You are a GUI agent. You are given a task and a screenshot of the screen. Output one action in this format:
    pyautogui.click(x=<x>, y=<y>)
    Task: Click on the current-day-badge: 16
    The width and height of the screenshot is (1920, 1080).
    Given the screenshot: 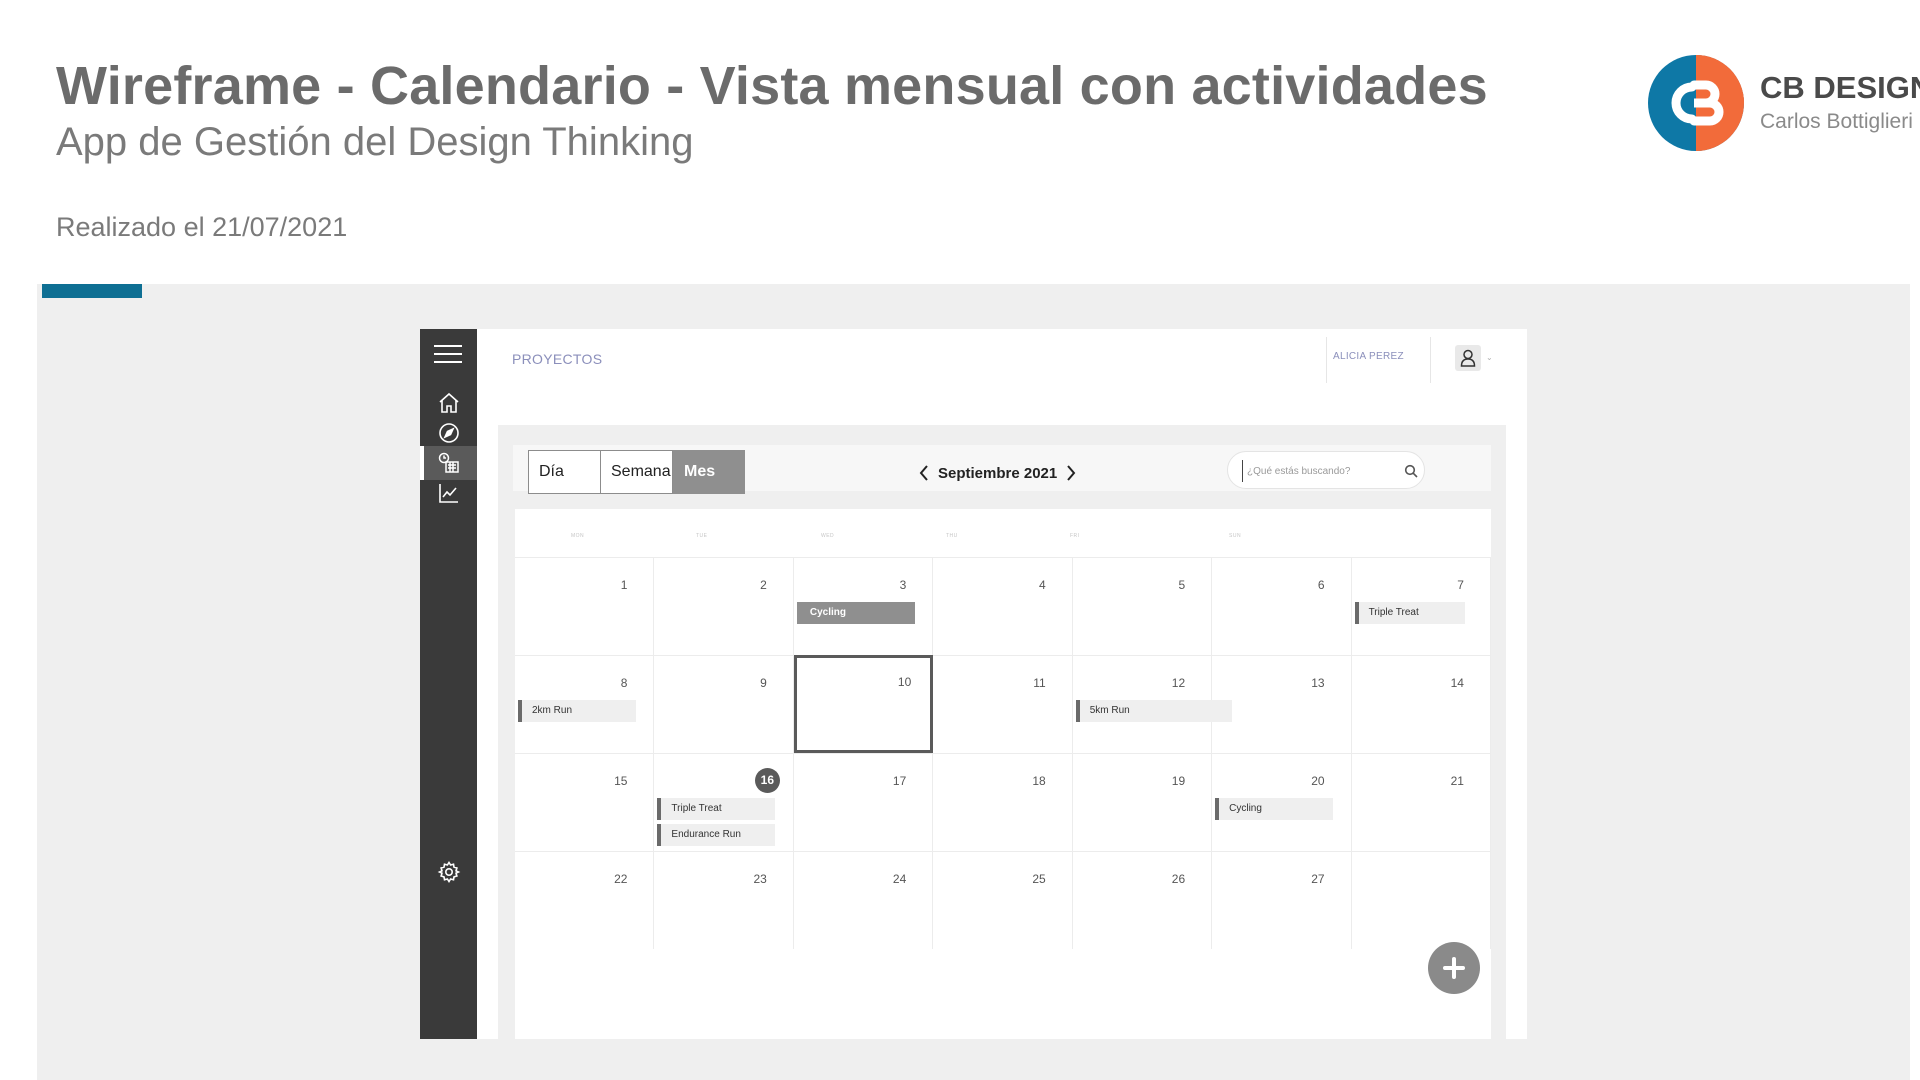 What is the action you would take?
    pyautogui.click(x=767, y=780)
    